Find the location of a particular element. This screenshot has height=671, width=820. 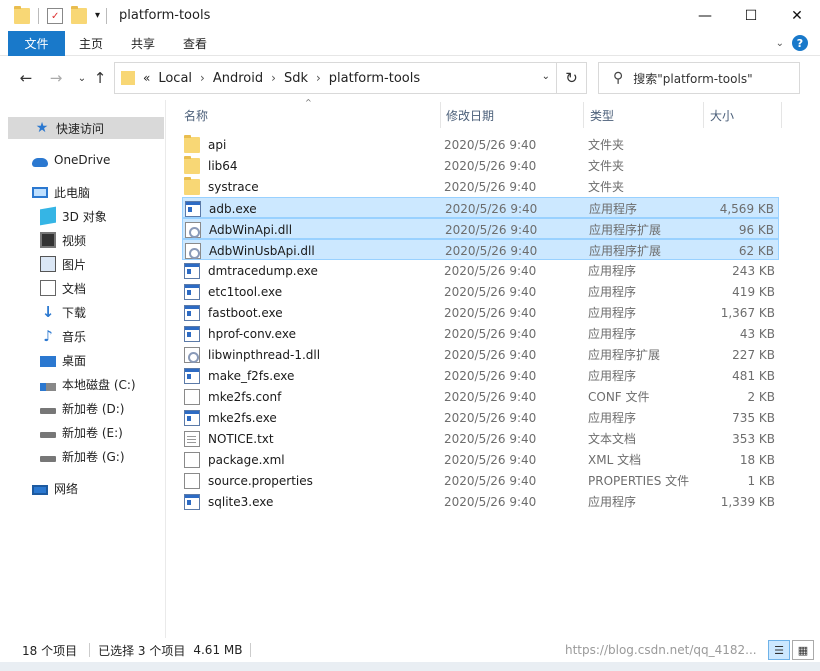

sidebar-item-drive-c: 本地磁盘 (C:) is located at coordinates (82, 384).